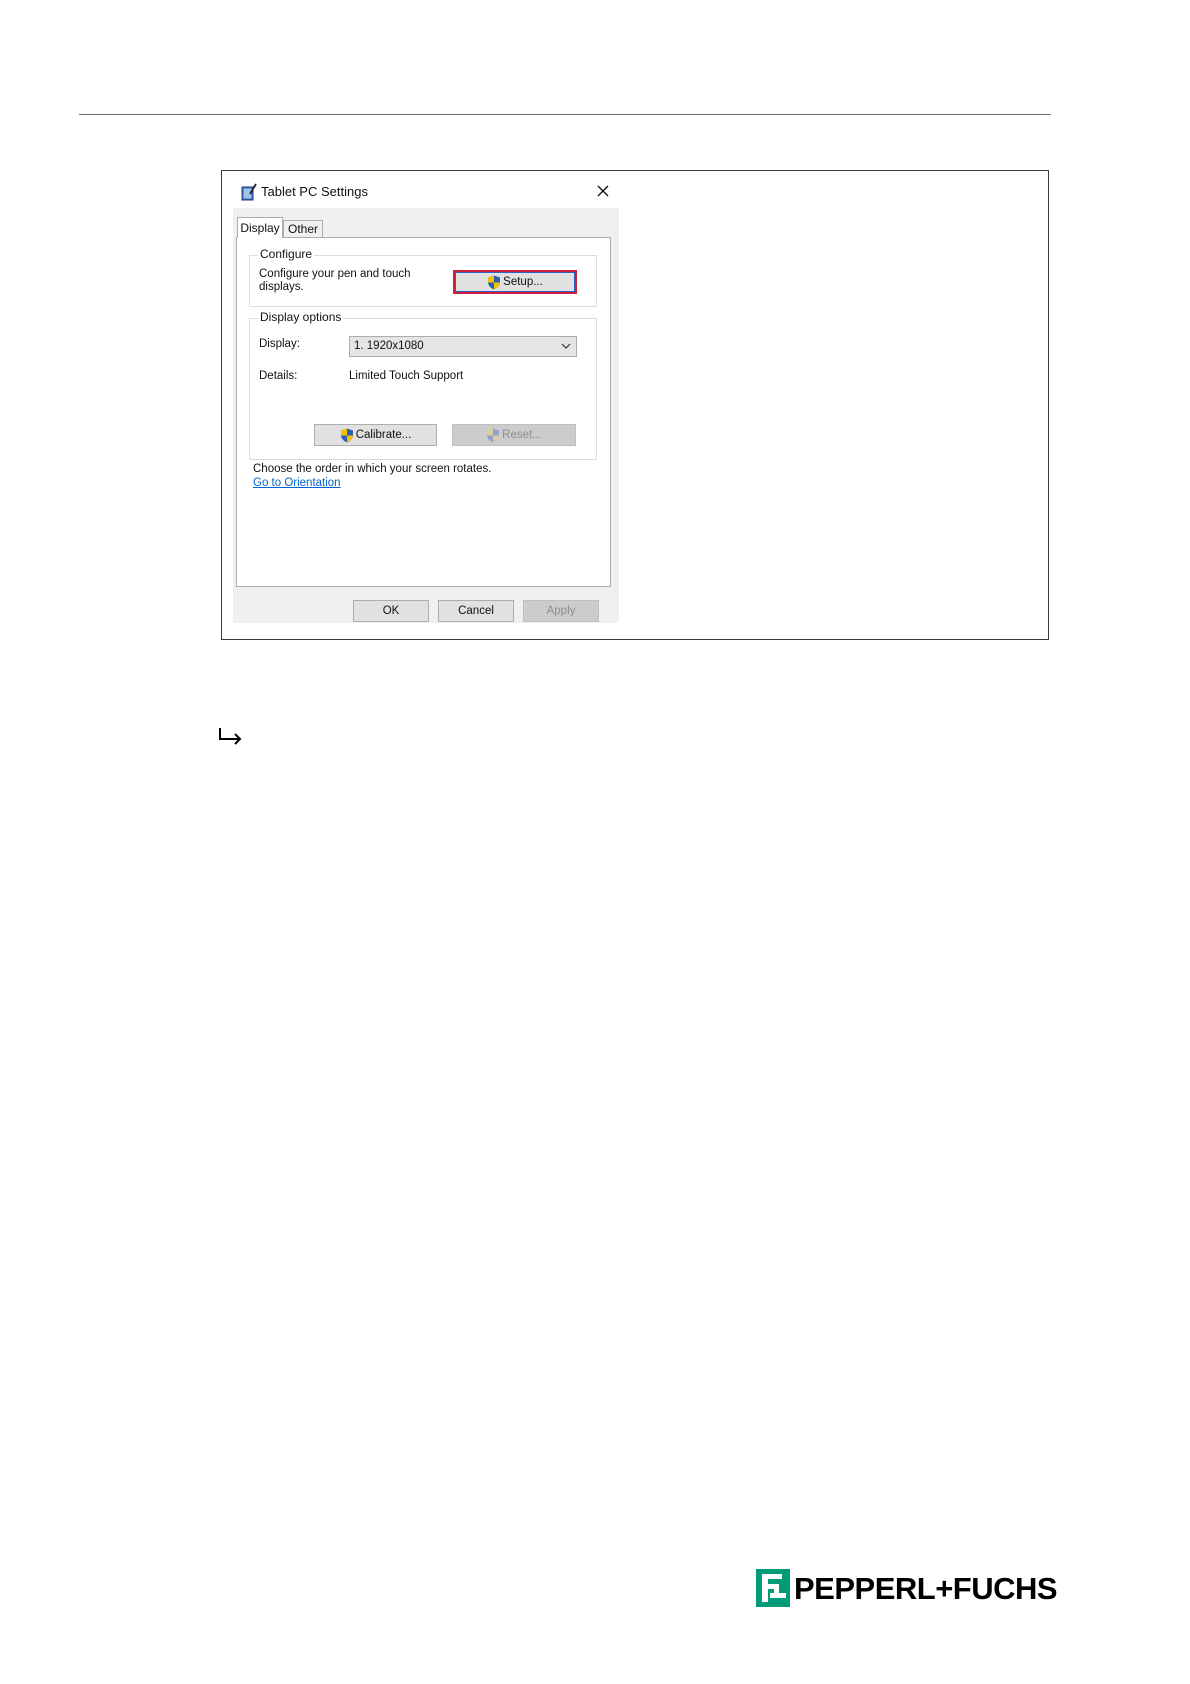 Image resolution: width=1190 pixels, height=1684 pixels. Describe the element at coordinates (603, 191) in the screenshot. I see `close-icon` at that location.